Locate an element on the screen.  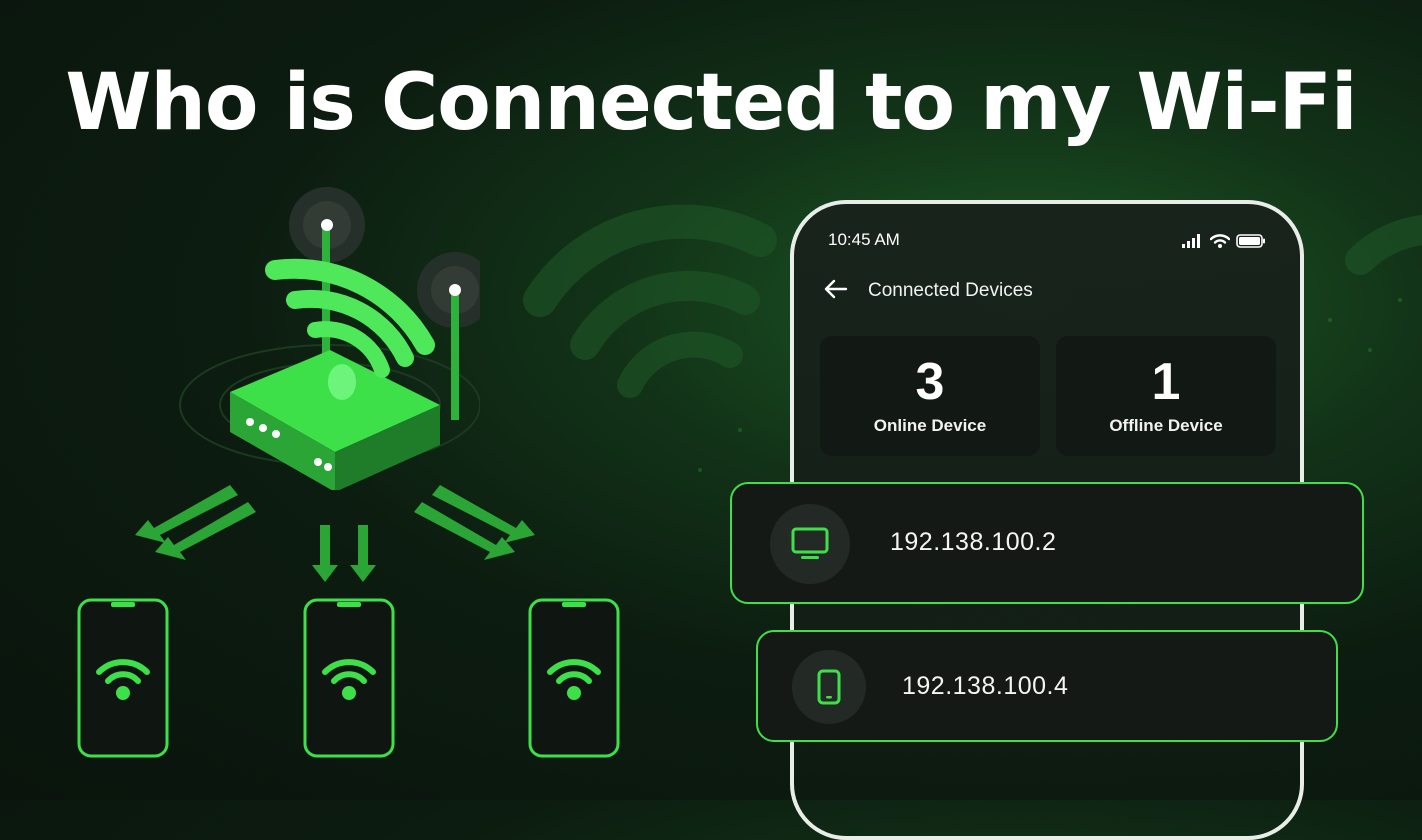
online-device-card: 3 Online Device is located at coordinates (930, 396).